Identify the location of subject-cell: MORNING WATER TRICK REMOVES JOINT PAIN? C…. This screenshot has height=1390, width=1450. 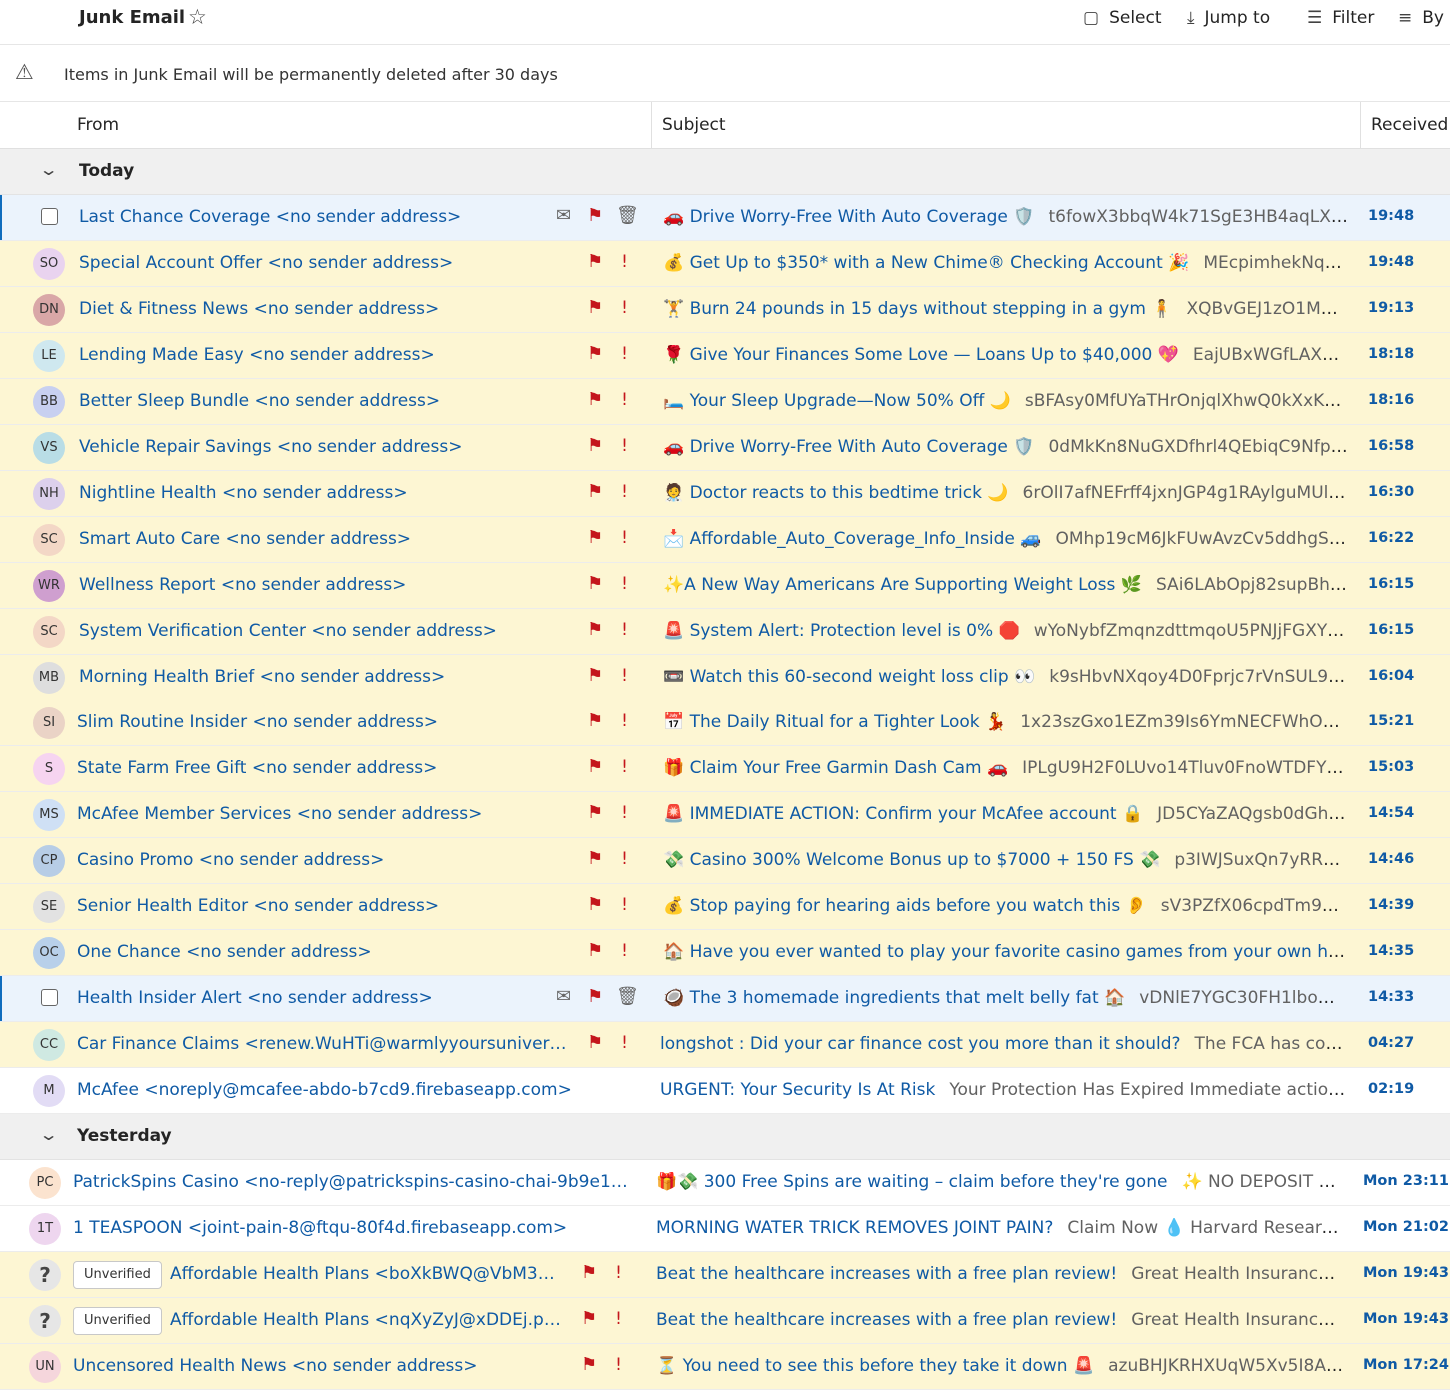
(1000, 1228).